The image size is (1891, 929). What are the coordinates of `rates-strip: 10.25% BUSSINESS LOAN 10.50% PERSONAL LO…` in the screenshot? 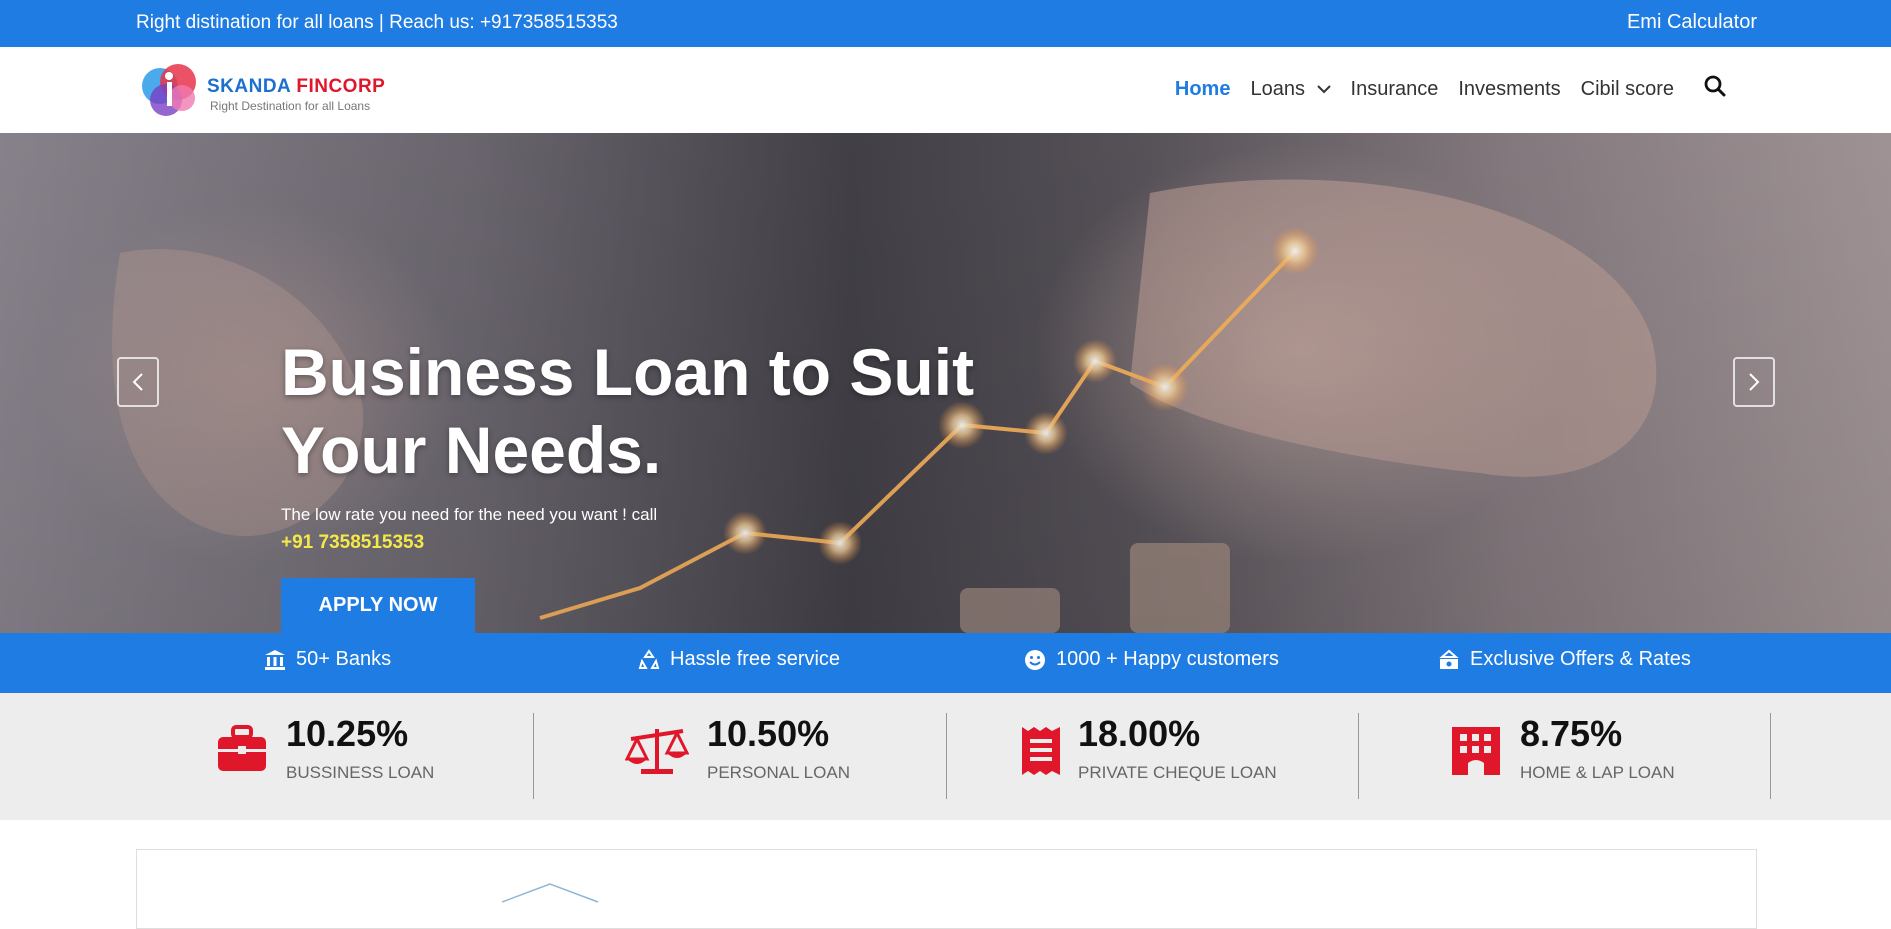 It's located at (945, 756).